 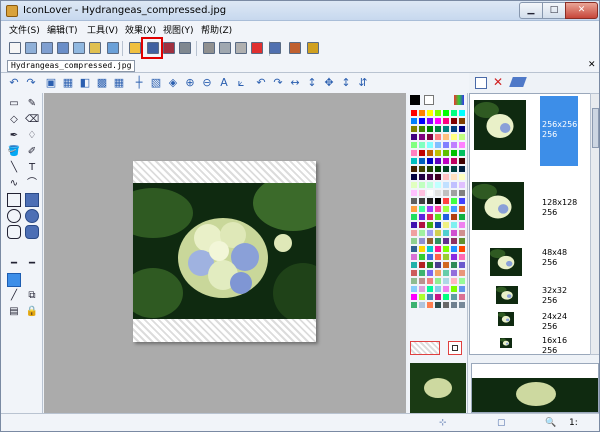 I want to click on copy-button, so click(x=225, y=48).